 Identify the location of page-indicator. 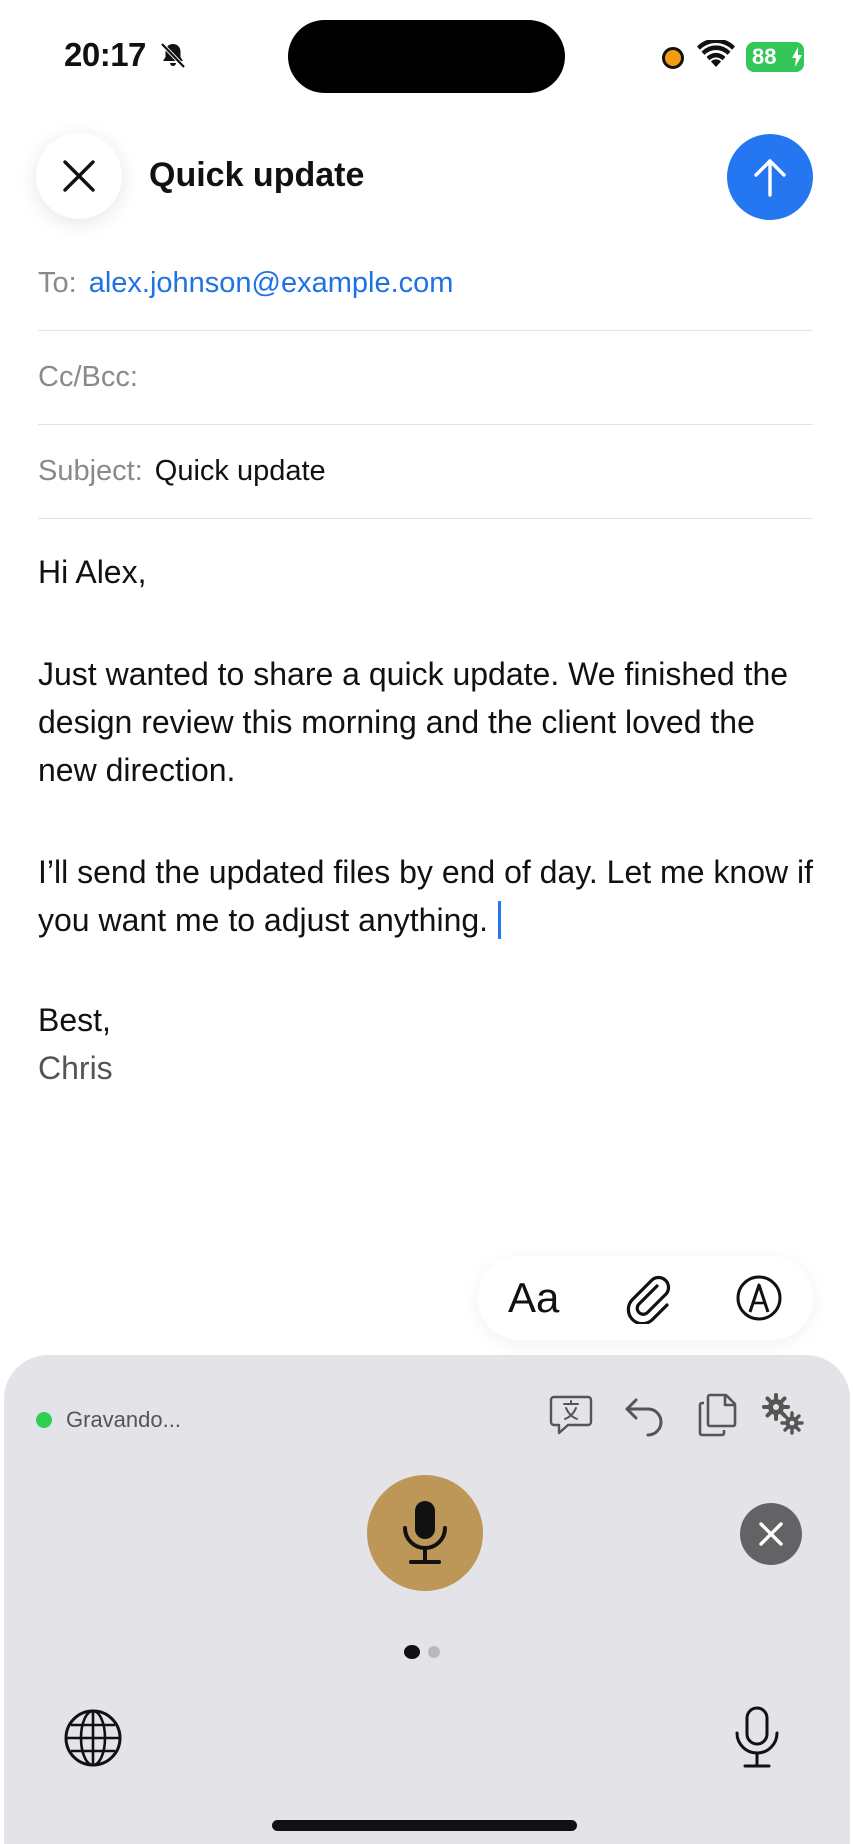
(422, 1652).